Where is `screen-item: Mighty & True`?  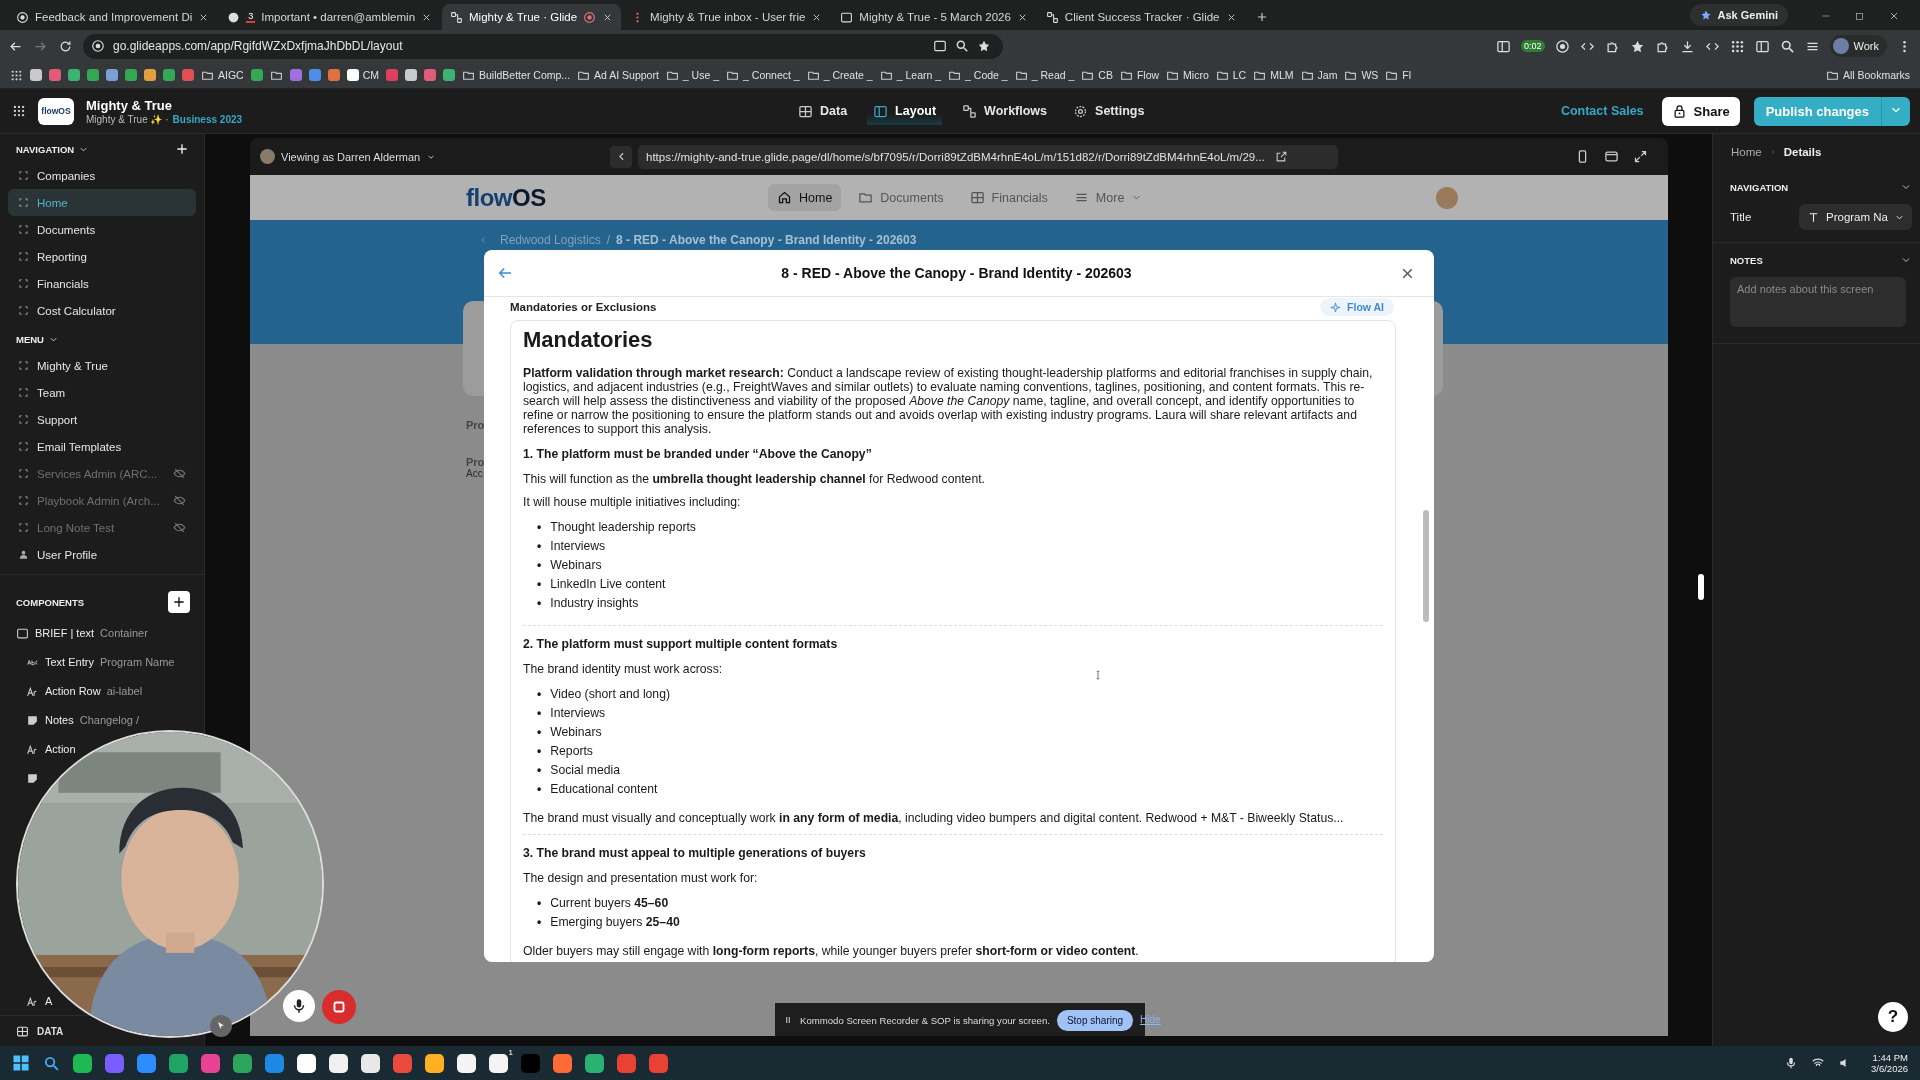 screen-item: Mighty & True is located at coordinates (102, 365).